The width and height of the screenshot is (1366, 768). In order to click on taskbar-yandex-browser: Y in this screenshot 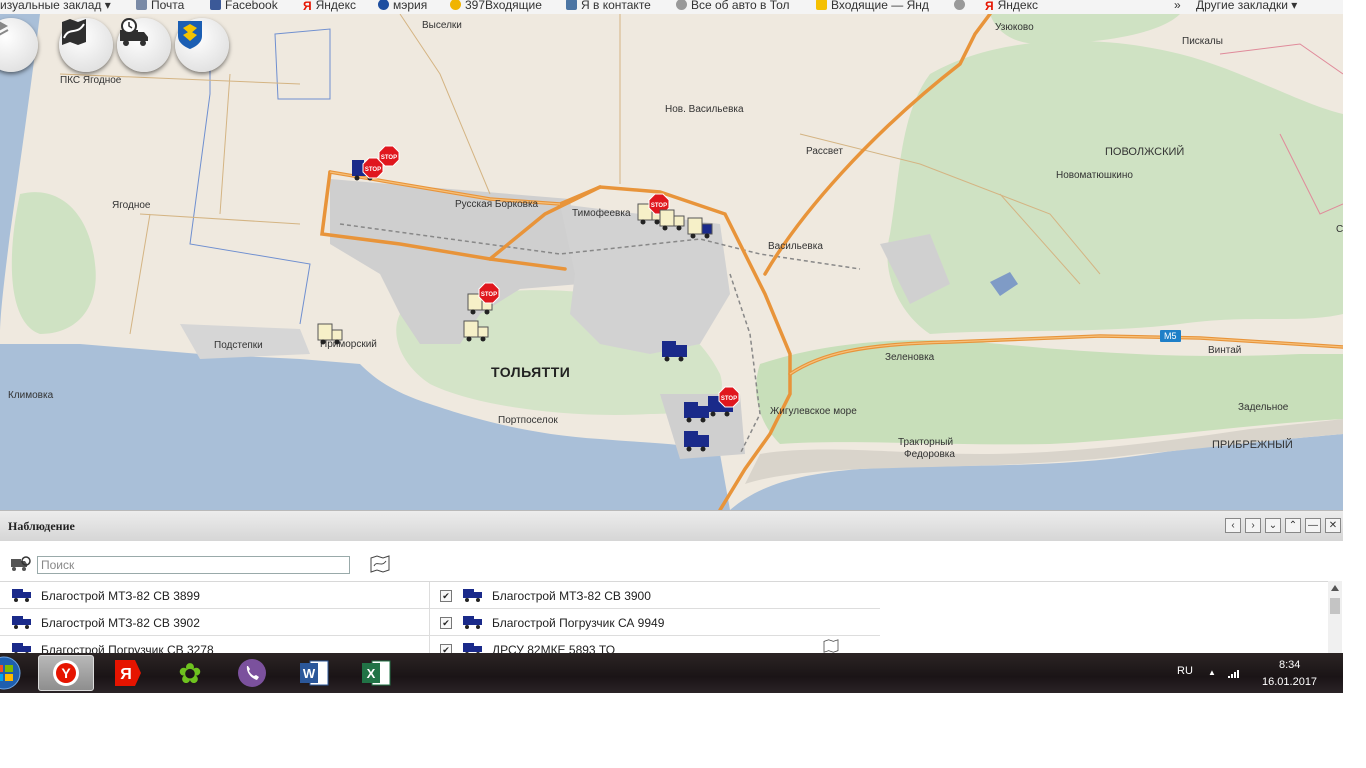, I will do `click(66, 673)`.